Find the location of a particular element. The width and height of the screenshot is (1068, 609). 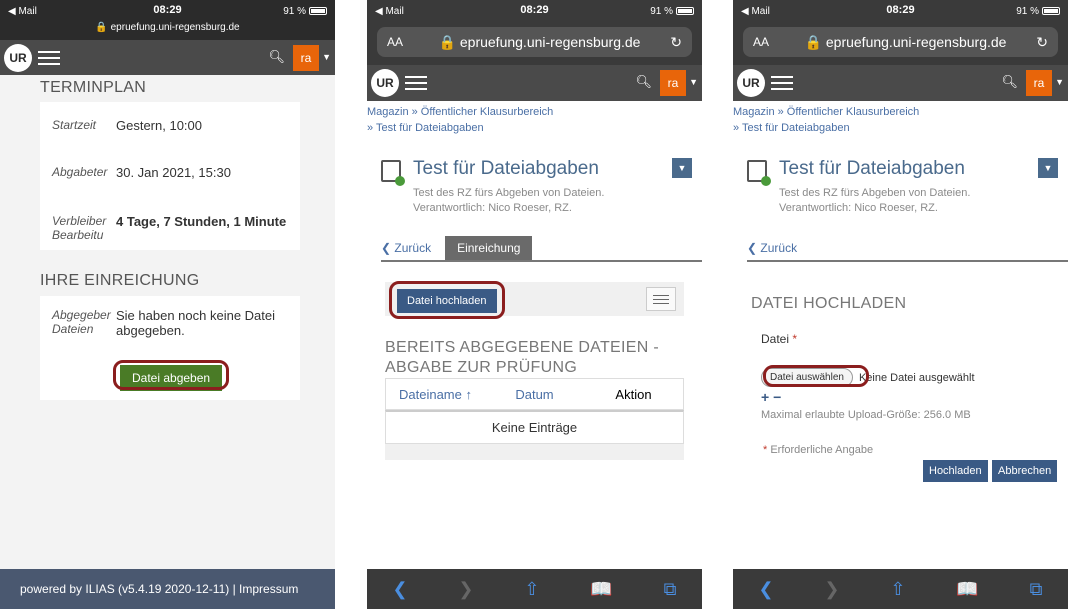

table-row: Startzeit Gestern, 10:00 is located at coordinates (170, 123).